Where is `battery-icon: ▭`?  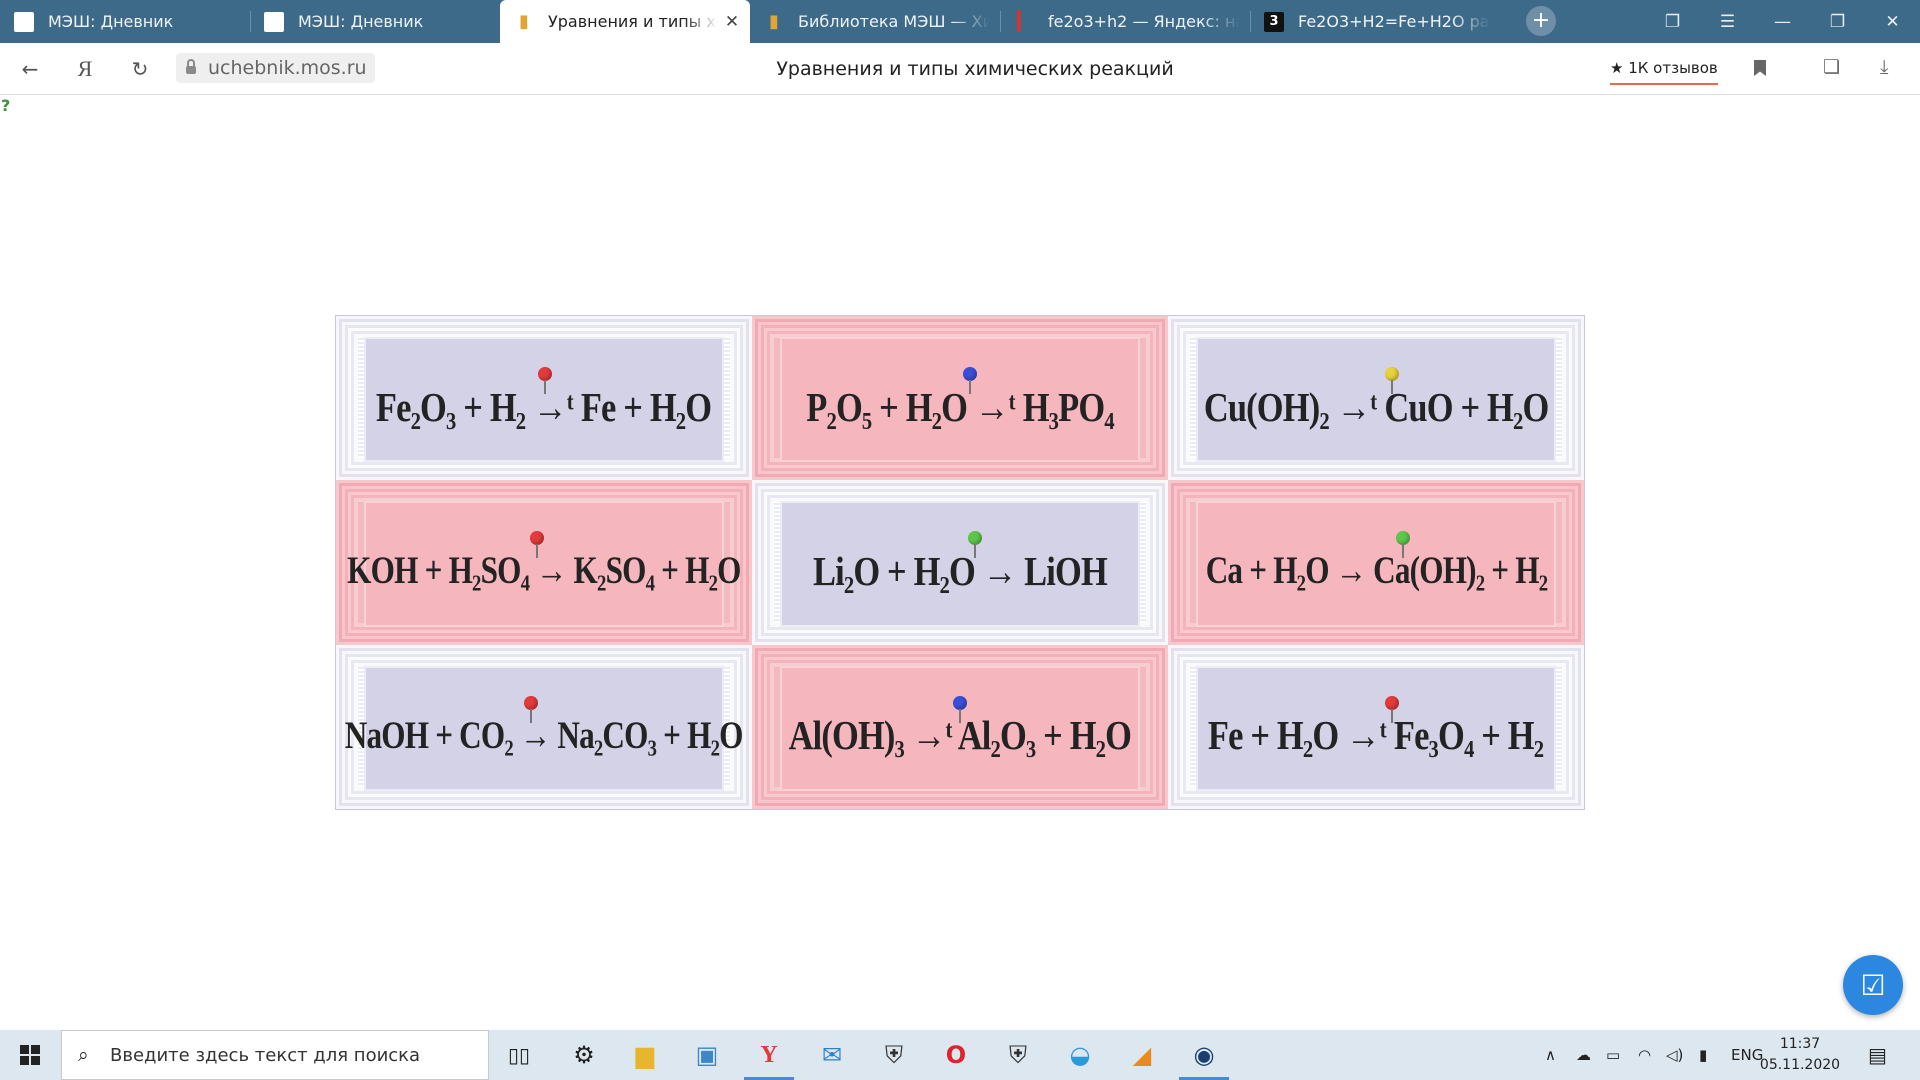 battery-icon: ▭ is located at coordinates (1613, 1055).